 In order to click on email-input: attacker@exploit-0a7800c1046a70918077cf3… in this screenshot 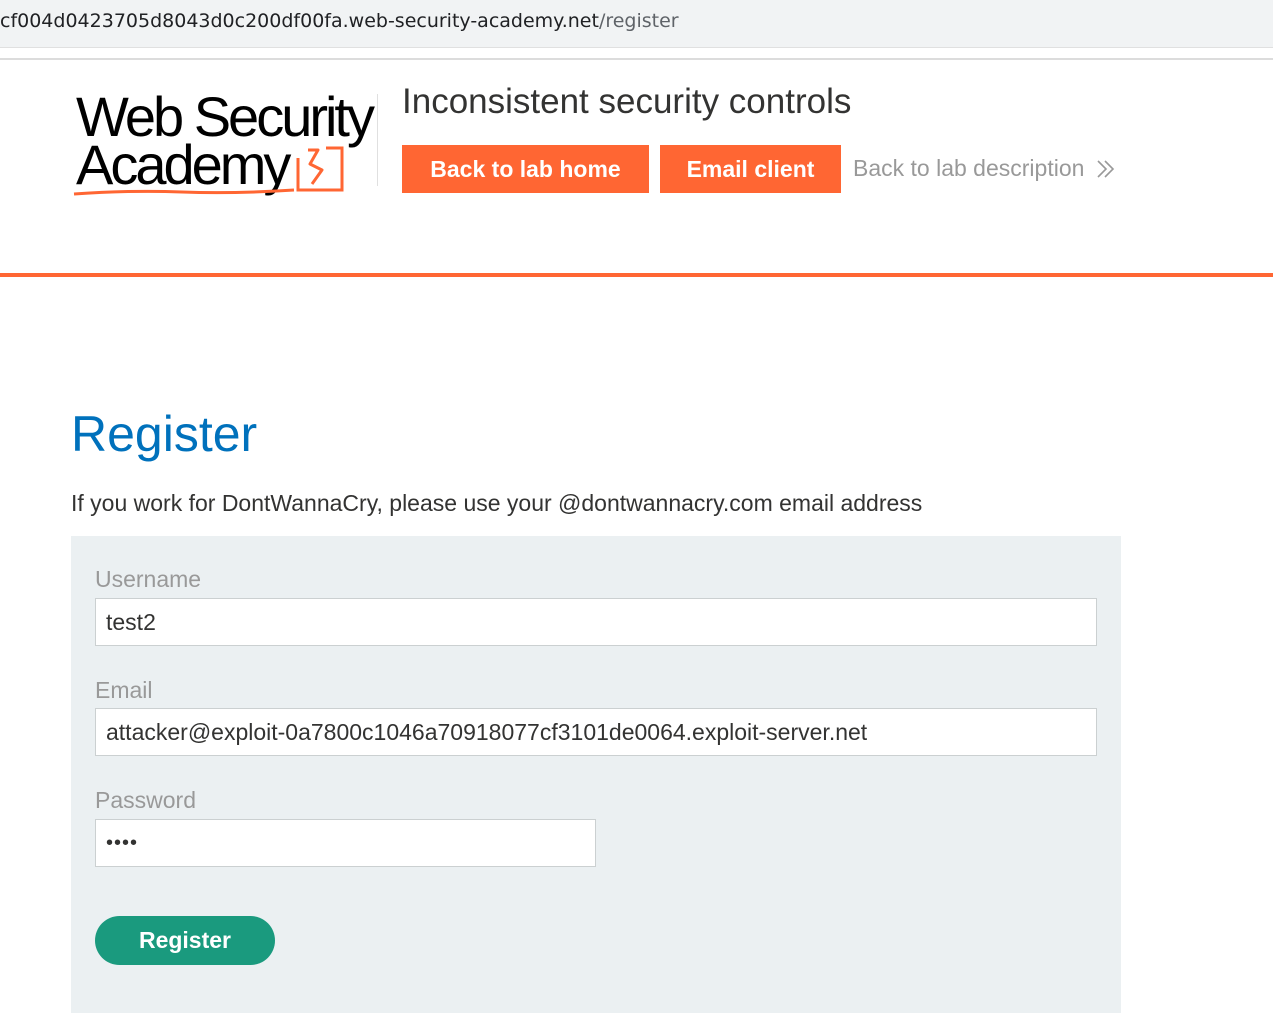, I will do `click(596, 732)`.